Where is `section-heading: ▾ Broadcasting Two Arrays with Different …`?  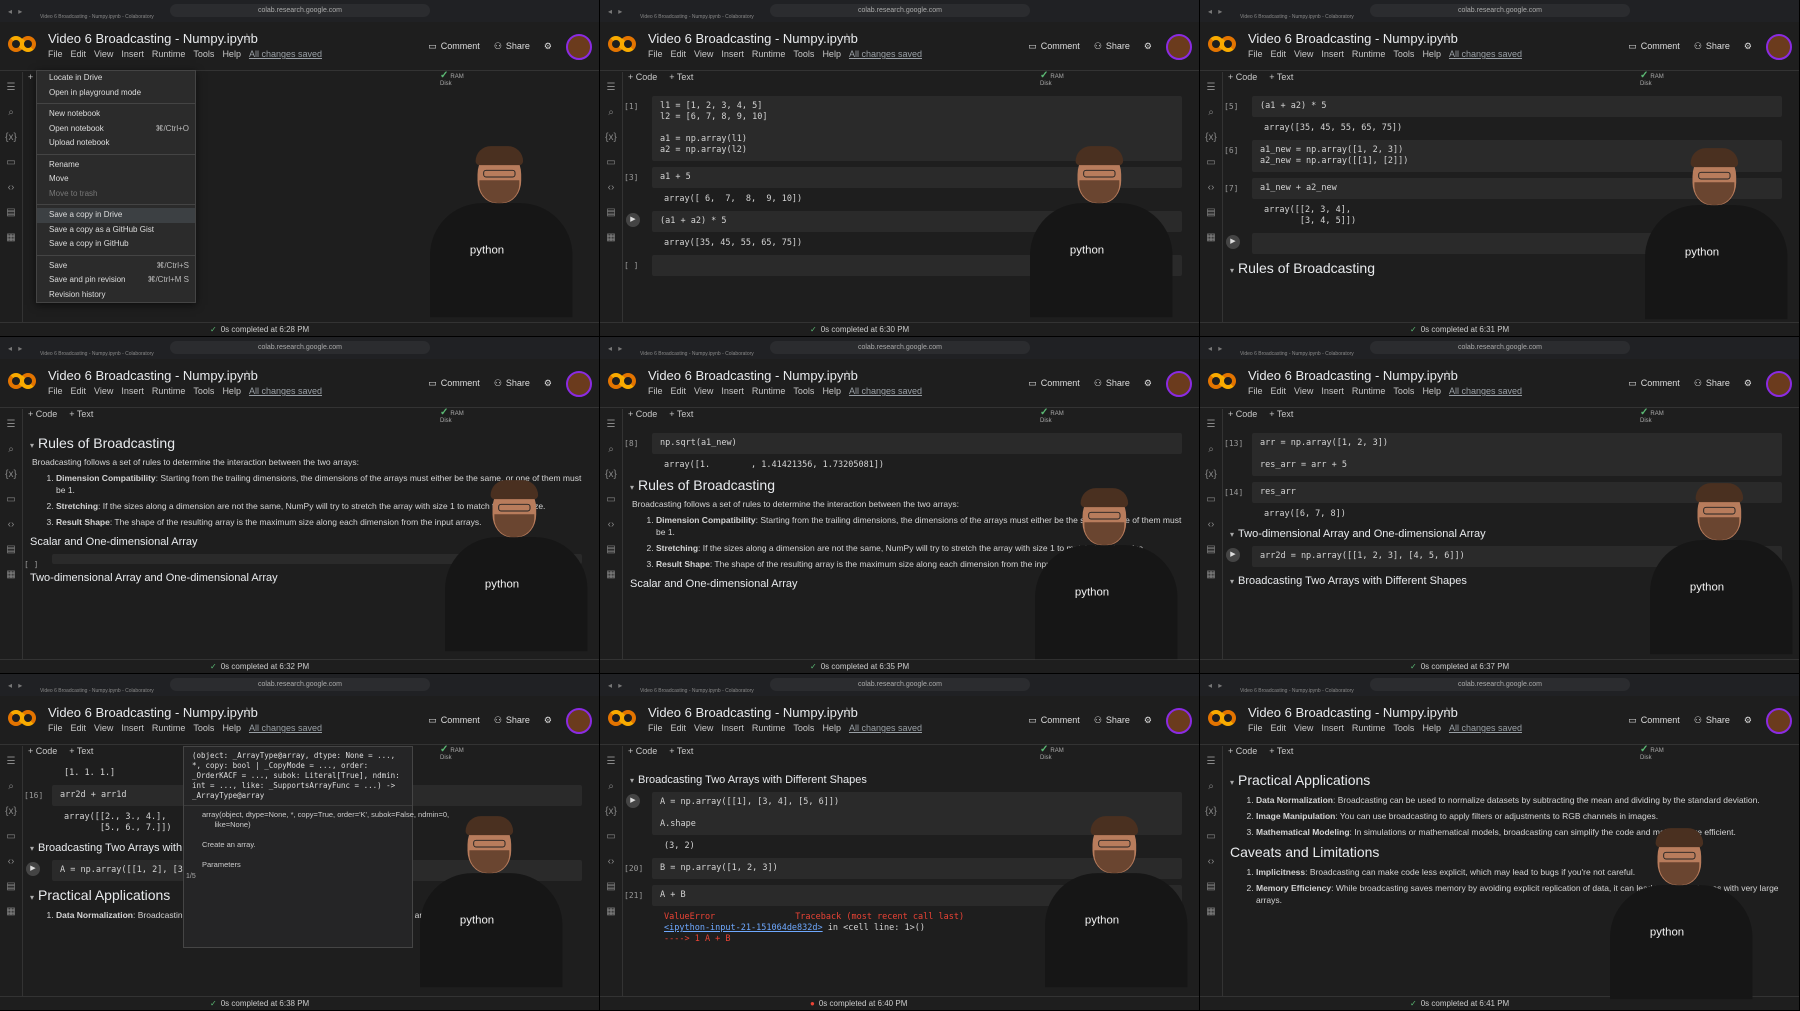 section-heading: ▾ Broadcasting Two Arrays with Different … is located at coordinates (911, 780).